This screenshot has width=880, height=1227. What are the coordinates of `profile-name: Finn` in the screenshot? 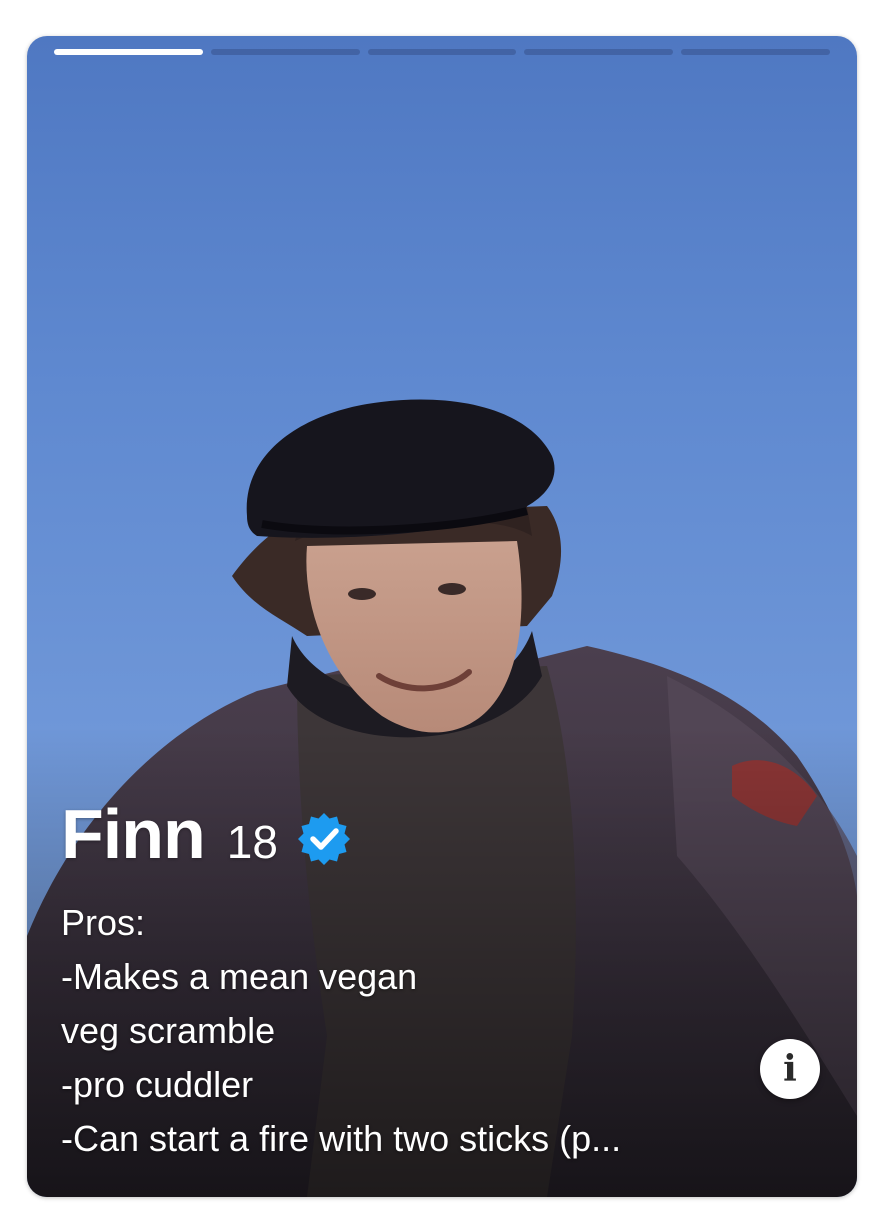 It's located at (133, 834).